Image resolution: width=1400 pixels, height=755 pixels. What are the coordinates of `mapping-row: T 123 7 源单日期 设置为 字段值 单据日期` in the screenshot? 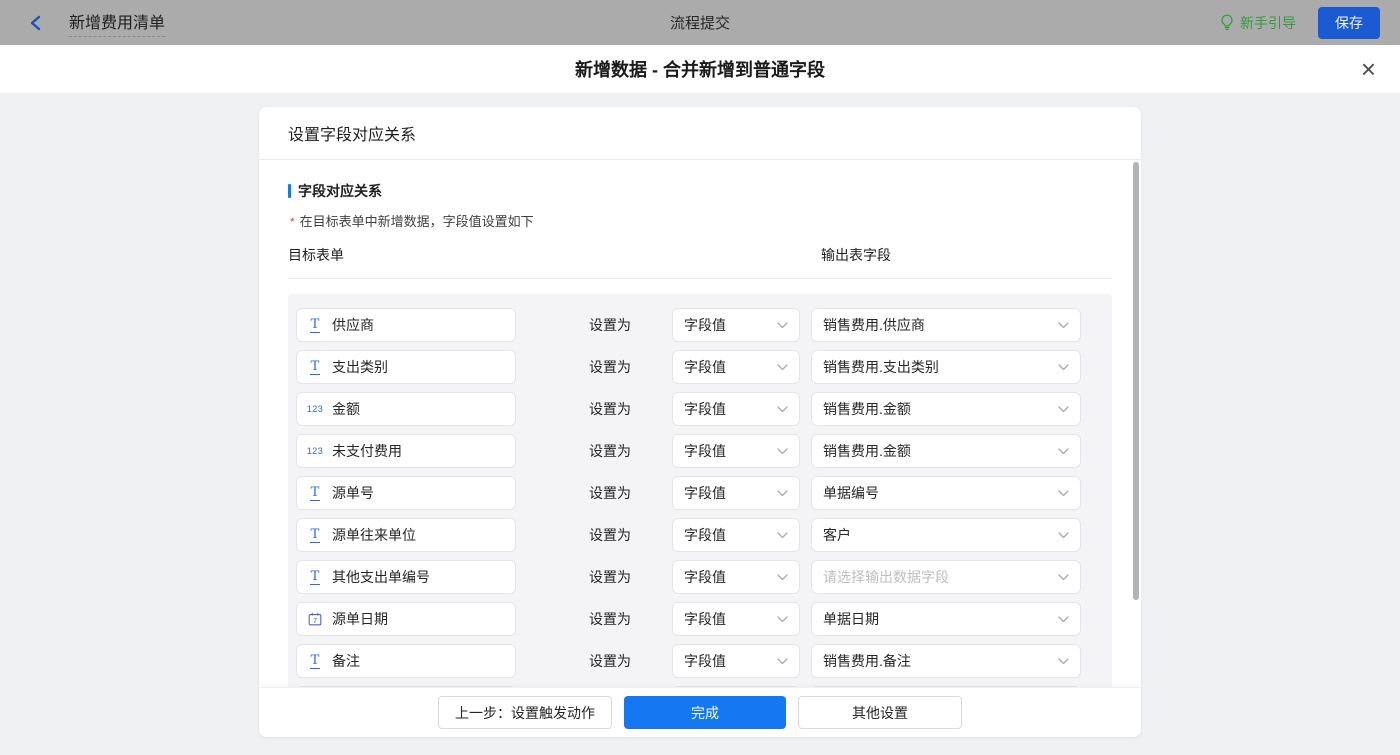 It's located at (700, 619).